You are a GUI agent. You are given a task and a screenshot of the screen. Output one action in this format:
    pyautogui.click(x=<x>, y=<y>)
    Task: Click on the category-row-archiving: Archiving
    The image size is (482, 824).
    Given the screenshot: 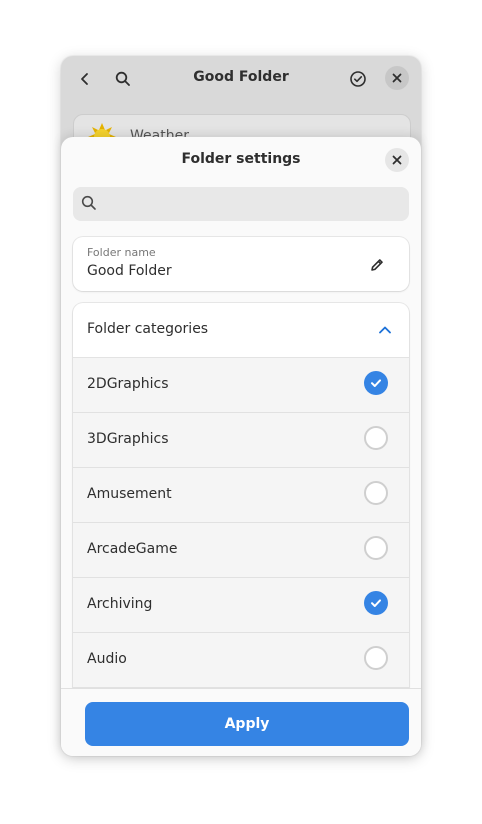 What is the action you would take?
    pyautogui.click(x=241, y=605)
    